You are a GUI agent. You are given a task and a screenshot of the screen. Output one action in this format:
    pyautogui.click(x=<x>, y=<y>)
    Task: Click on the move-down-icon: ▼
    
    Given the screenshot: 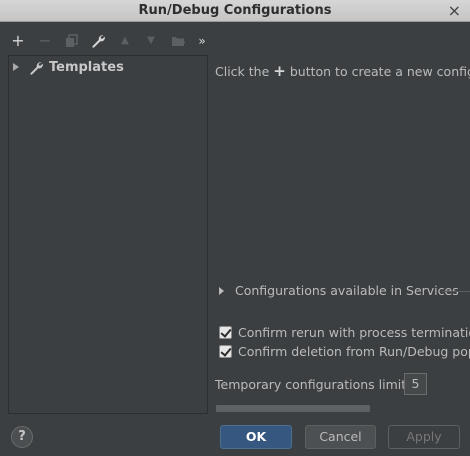 What is the action you would take?
    pyautogui.click(x=151, y=41)
    